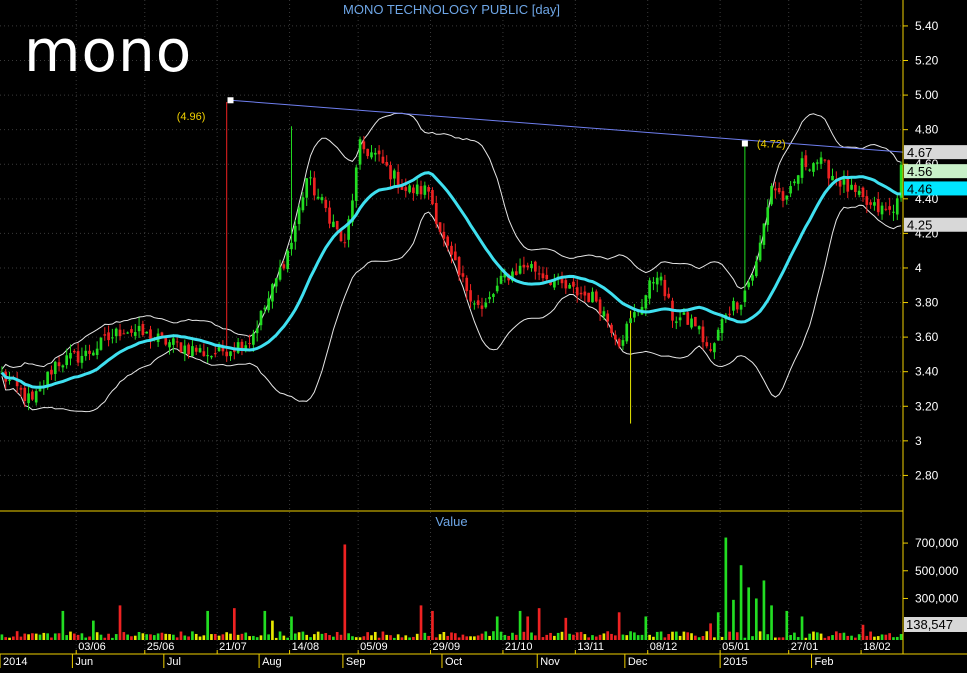  Describe the element at coordinates (451, 9) in the screenshot. I see `chart-title: MONO TECHNOLOGY PUBLIC [day]` at that location.